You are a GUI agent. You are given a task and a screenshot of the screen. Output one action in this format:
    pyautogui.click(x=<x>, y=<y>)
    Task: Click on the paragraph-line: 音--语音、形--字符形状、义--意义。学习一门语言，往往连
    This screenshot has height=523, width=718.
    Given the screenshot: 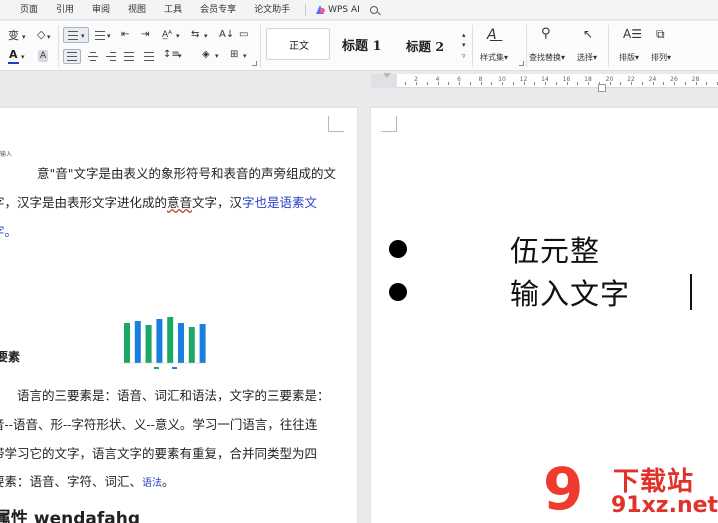 What is the action you would take?
    pyautogui.click(x=158, y=423)
    